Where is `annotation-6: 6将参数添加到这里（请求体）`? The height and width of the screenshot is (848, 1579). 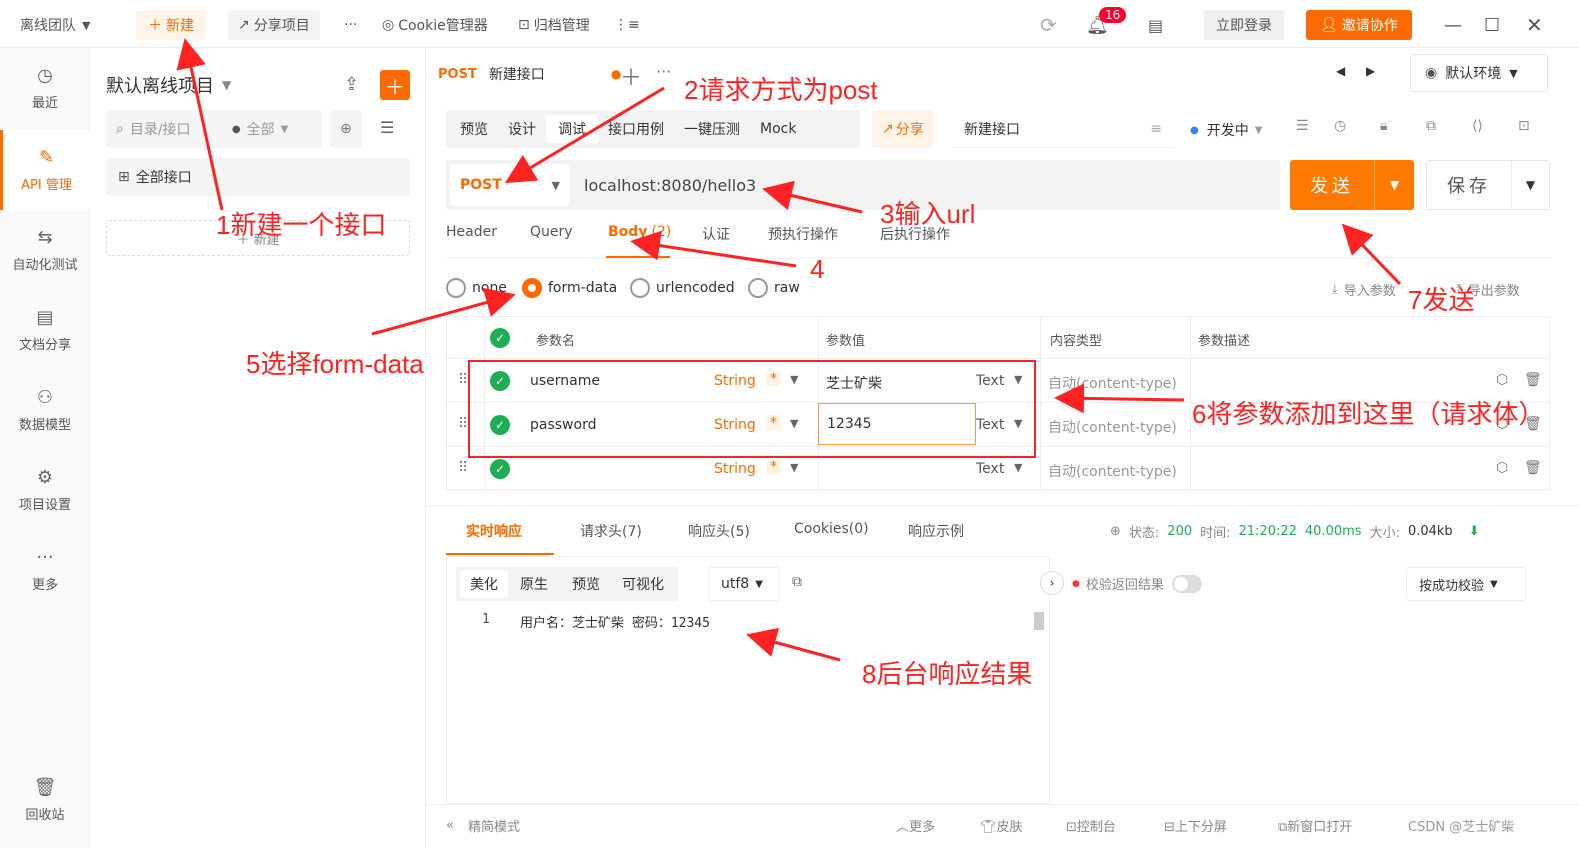
annotation-6: 6将参数添加到这里（请求体） is located at coordinates (1368, 414).